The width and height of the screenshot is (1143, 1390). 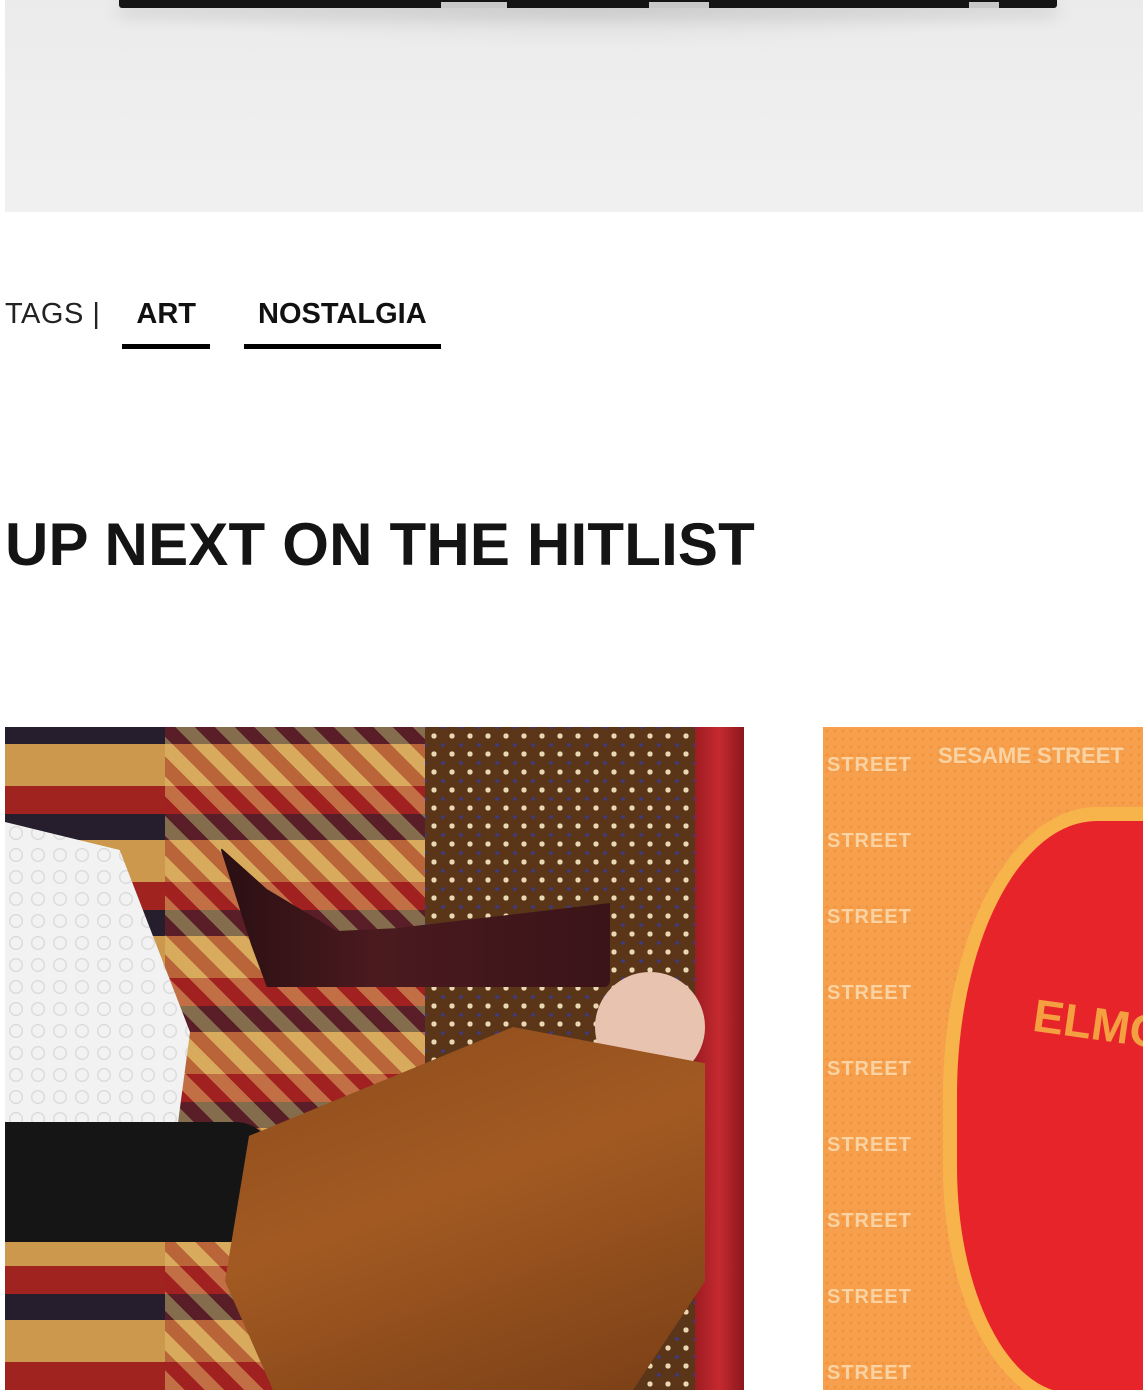 I want to click on tag-art: ART, so click(x=166, y=319).